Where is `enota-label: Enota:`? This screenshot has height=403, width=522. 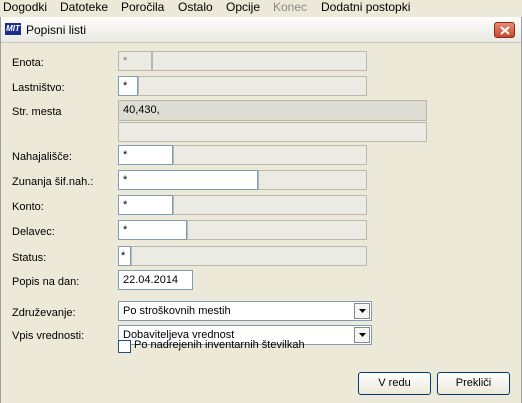
enota-label: Enota: is located at coordinates (28, 63).